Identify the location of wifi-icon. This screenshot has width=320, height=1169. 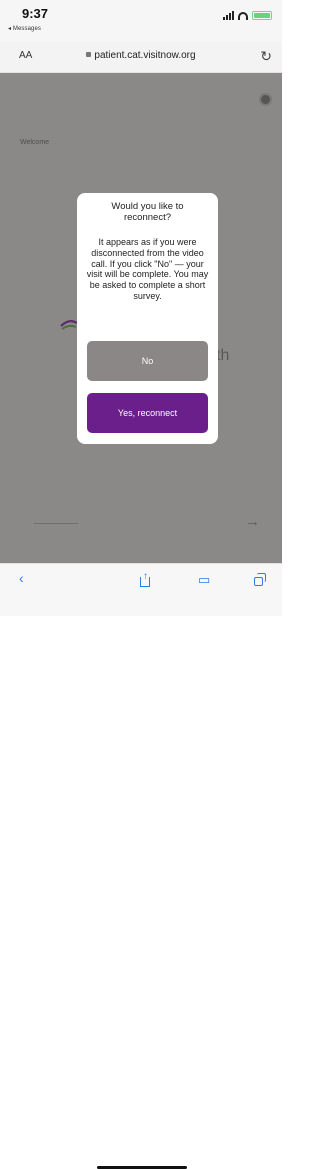
(243, 15).